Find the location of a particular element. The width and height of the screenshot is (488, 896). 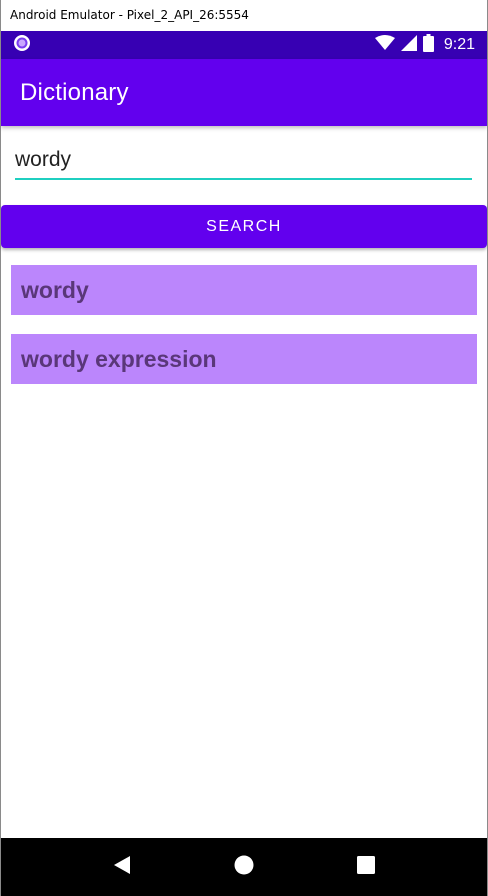

home-icon is located at coordinates (244, 867).